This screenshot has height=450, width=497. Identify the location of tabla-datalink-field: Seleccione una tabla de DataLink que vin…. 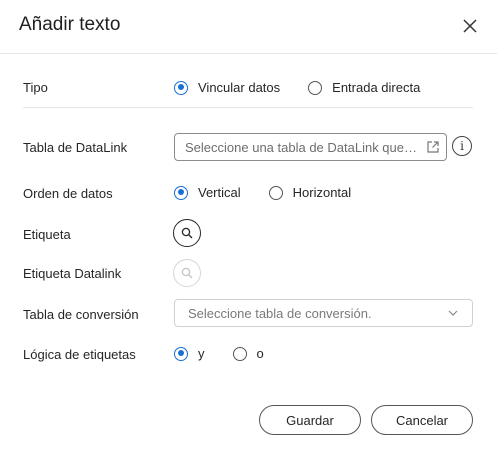
(310, 147).